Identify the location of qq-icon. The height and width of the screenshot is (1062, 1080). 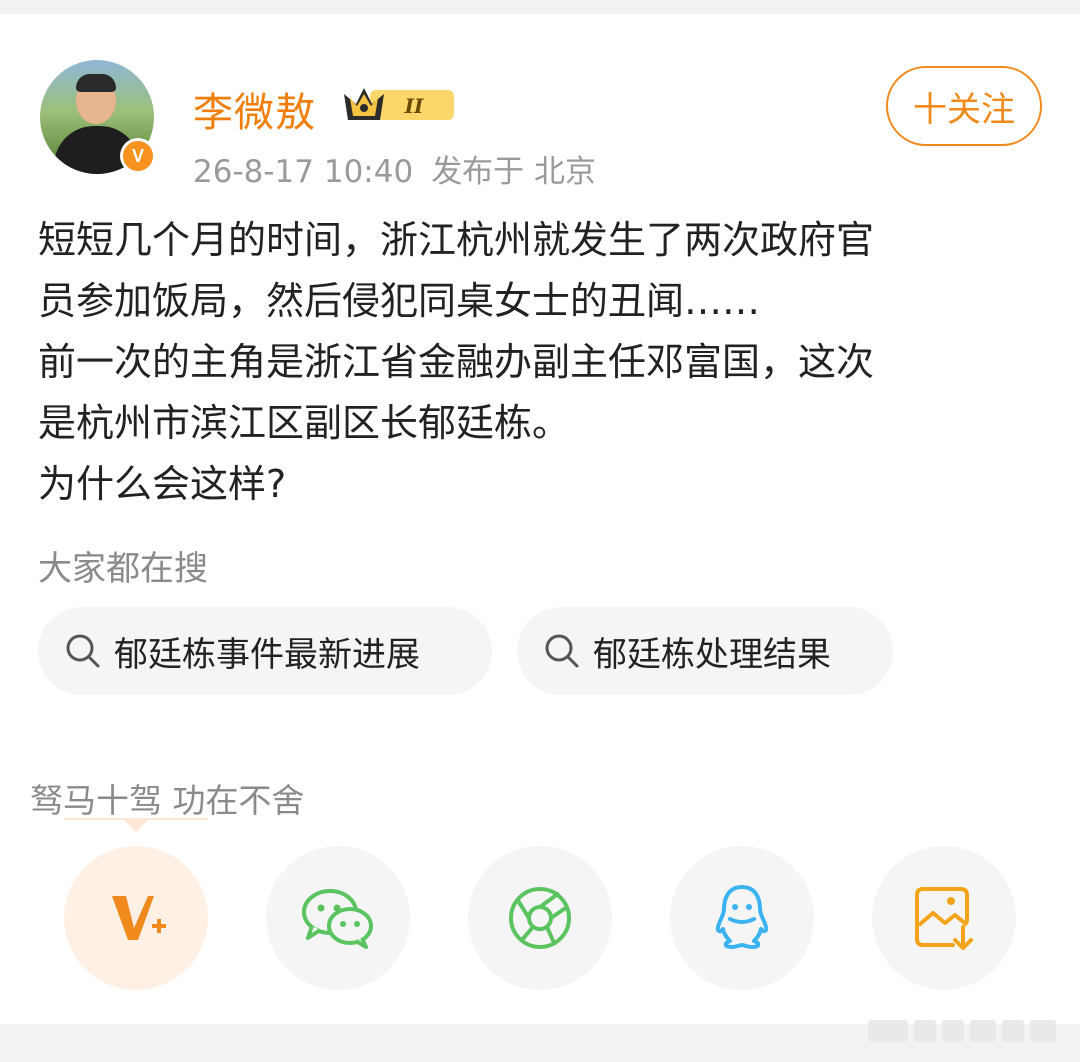
(742, 917).